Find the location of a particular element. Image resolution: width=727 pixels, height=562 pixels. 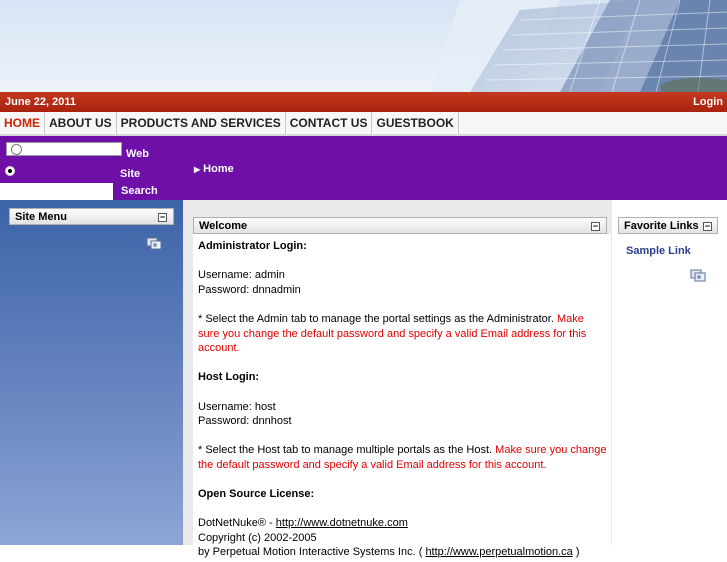

search-web-radio-field is located at coordinates (64, 149).